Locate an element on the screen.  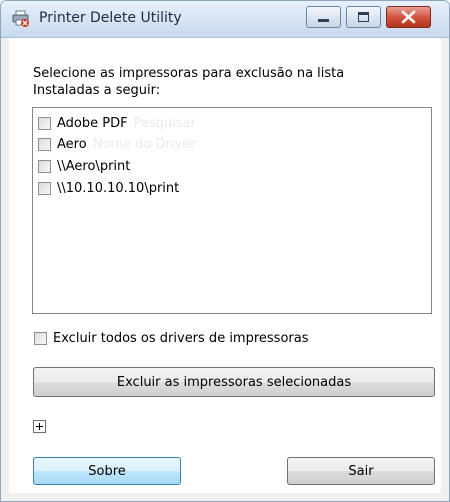
list-item-printer: \\Aero\print is located at coordinates (84, 166).